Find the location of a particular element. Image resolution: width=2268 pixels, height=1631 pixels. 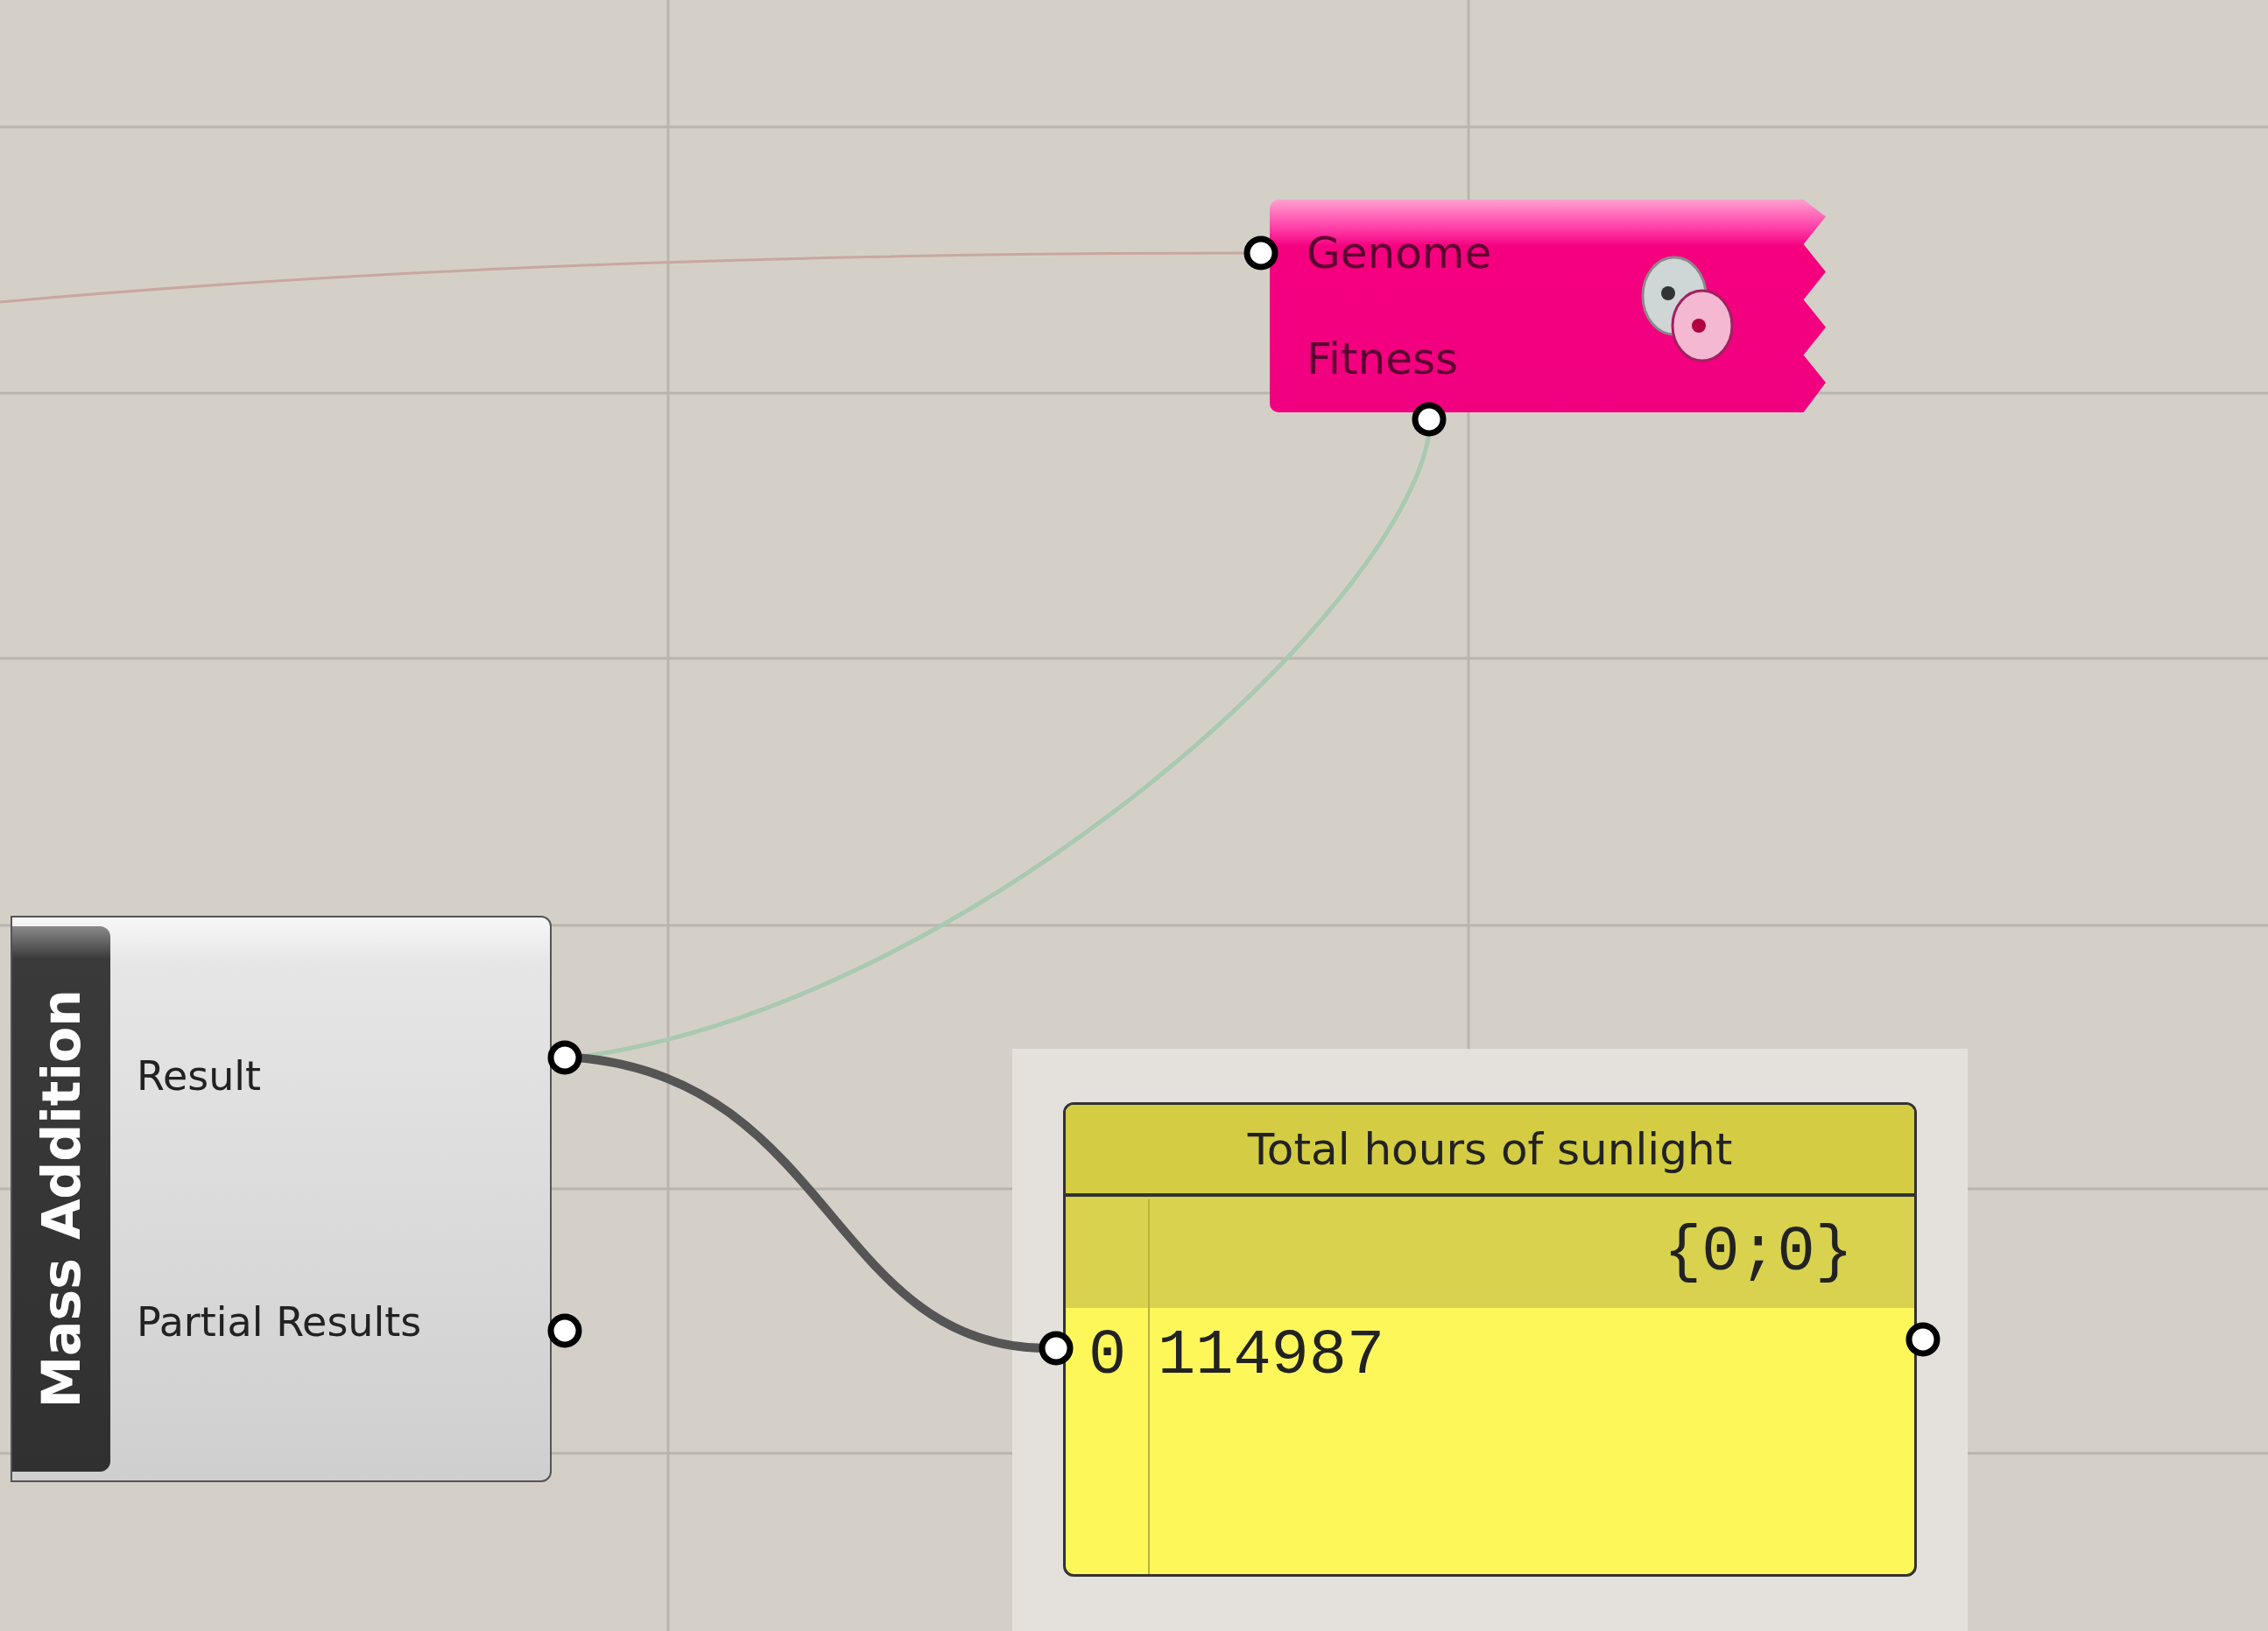

output-label: Result is located at coordinates (200, 1075).